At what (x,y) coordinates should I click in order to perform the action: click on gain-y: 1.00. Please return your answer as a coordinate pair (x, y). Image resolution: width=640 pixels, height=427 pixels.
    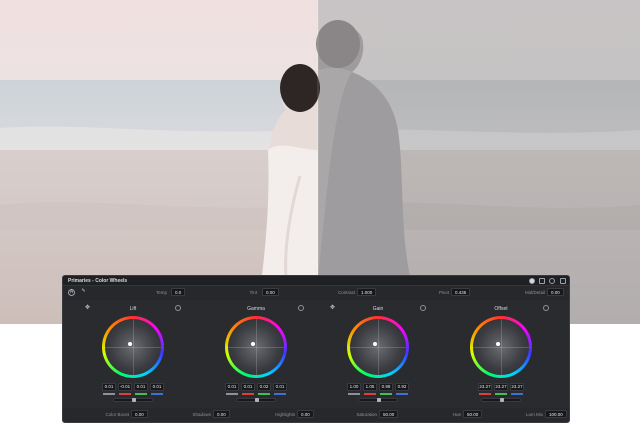
    Looking at the image, I should click on (354, 387).